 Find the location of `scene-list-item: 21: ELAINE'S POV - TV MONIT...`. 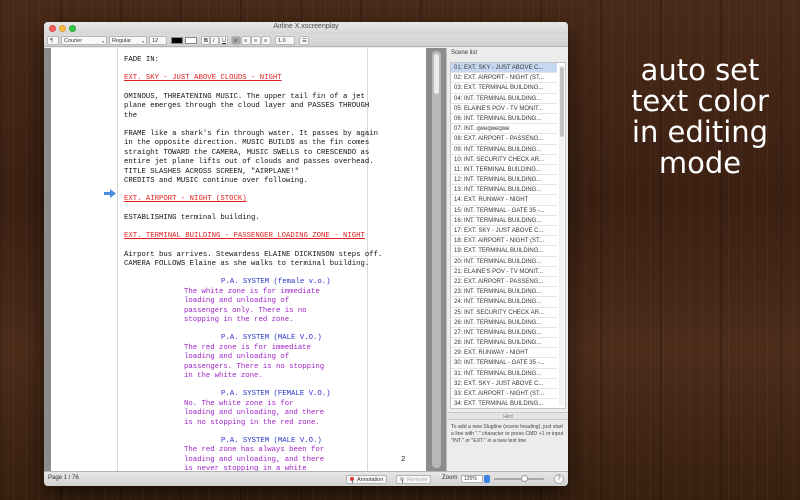

scene-list-item: 21: ELAINE'S POV - TV MONIT... is located at coordinates (504, 272).